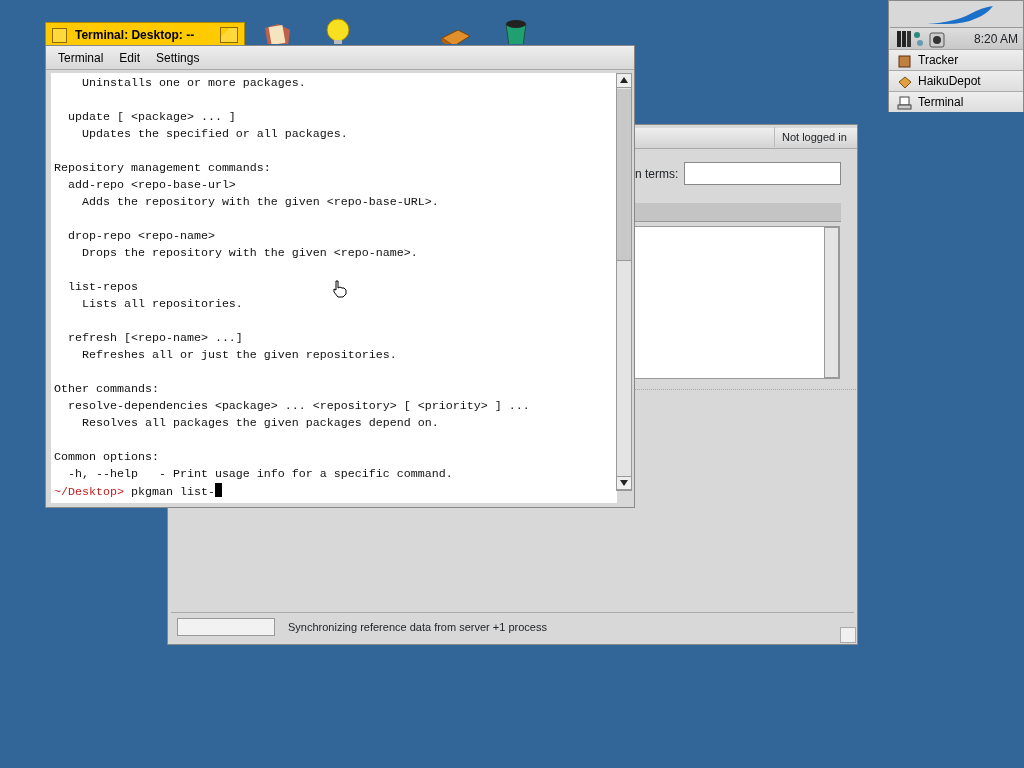 The width and height of the screenshot is (1024, 768). What do you see at coordinates (106, 389) in the screenshot?
I see `terminal-line: Other commands:` at bounding box center [106, 389].